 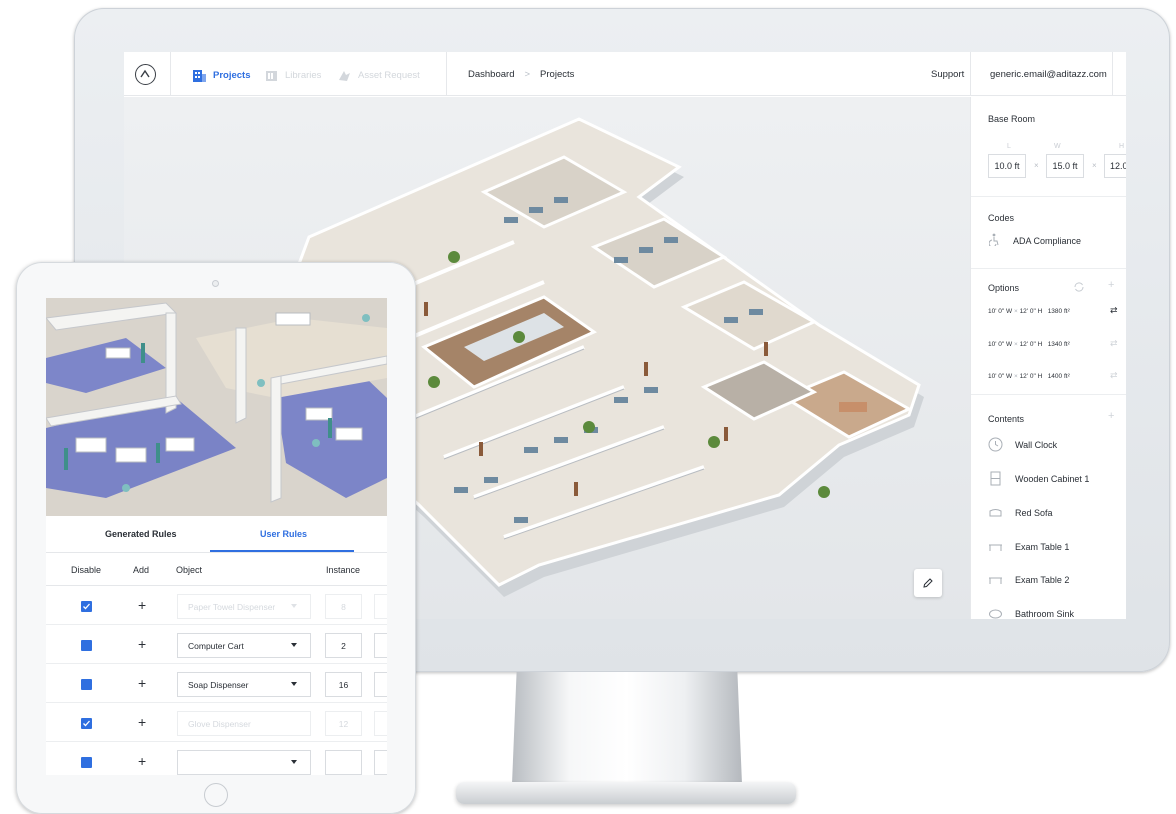 What do you see at coordinates (343, 762) in the screenshot?
I see `instance-input` at bounding box center [343, 762].